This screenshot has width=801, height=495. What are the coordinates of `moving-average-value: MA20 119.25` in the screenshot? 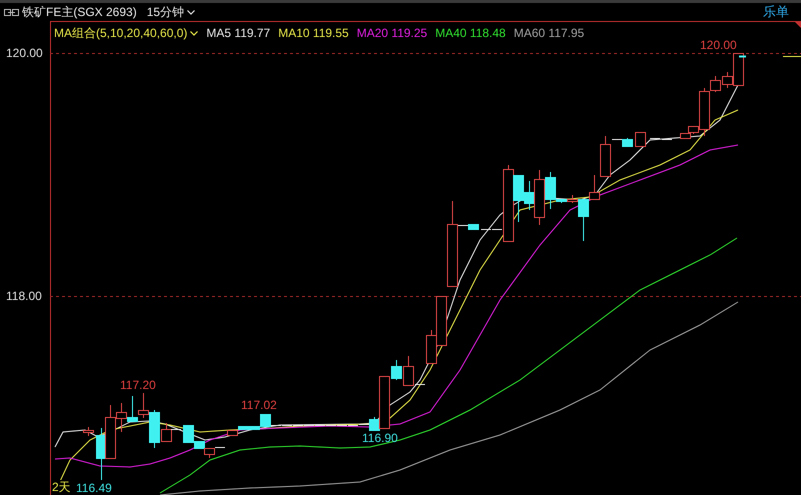 It's located at (392, 33).